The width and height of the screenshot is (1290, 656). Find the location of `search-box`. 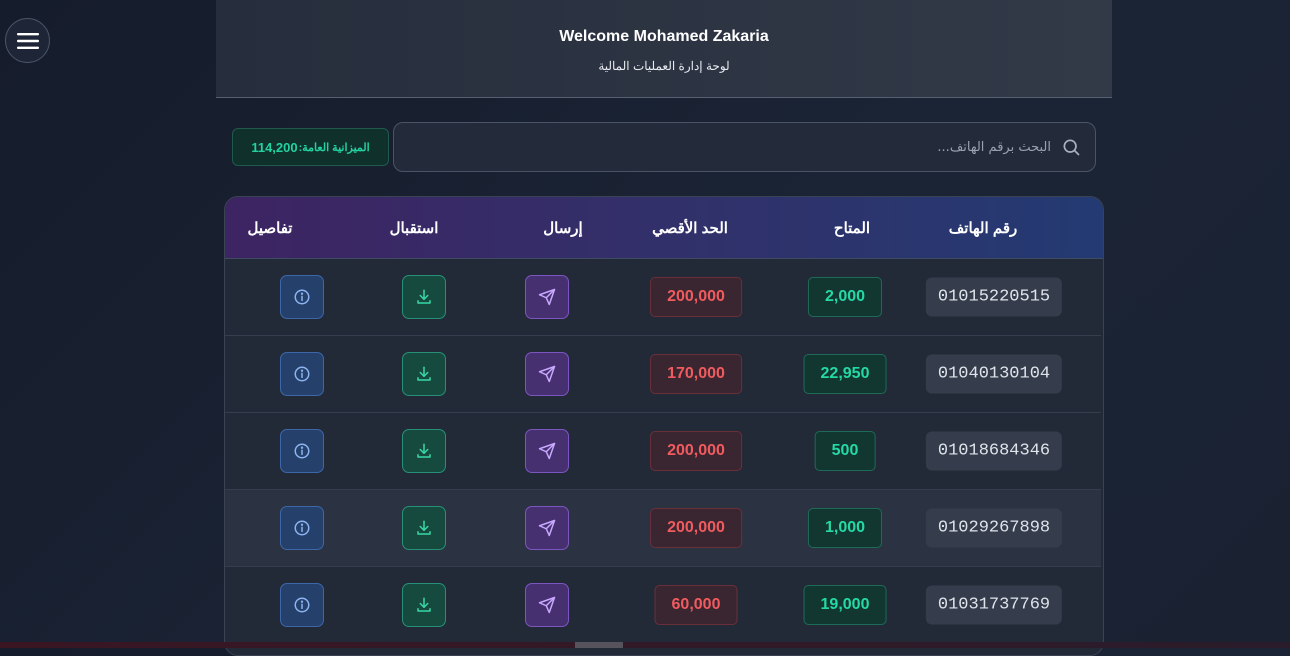

search-box is located at coordinates (744, 147).